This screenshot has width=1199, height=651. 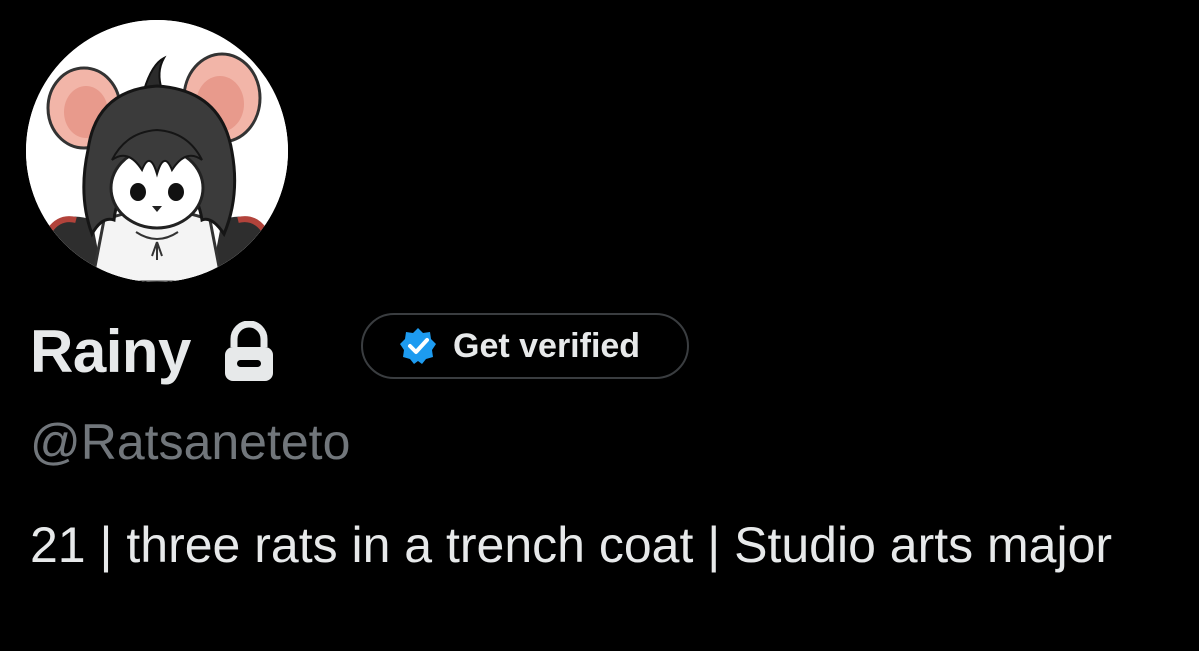 I want to click on display-name: Rainy, so click(x=110, y=351).